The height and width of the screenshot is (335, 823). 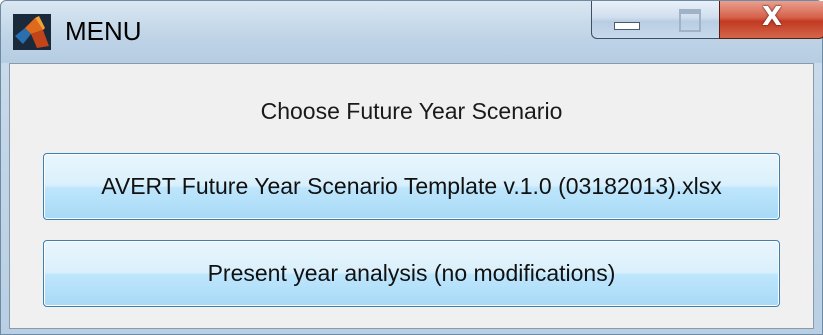 I want to click on matlab-logo-icon, so click(x=32, y=32).